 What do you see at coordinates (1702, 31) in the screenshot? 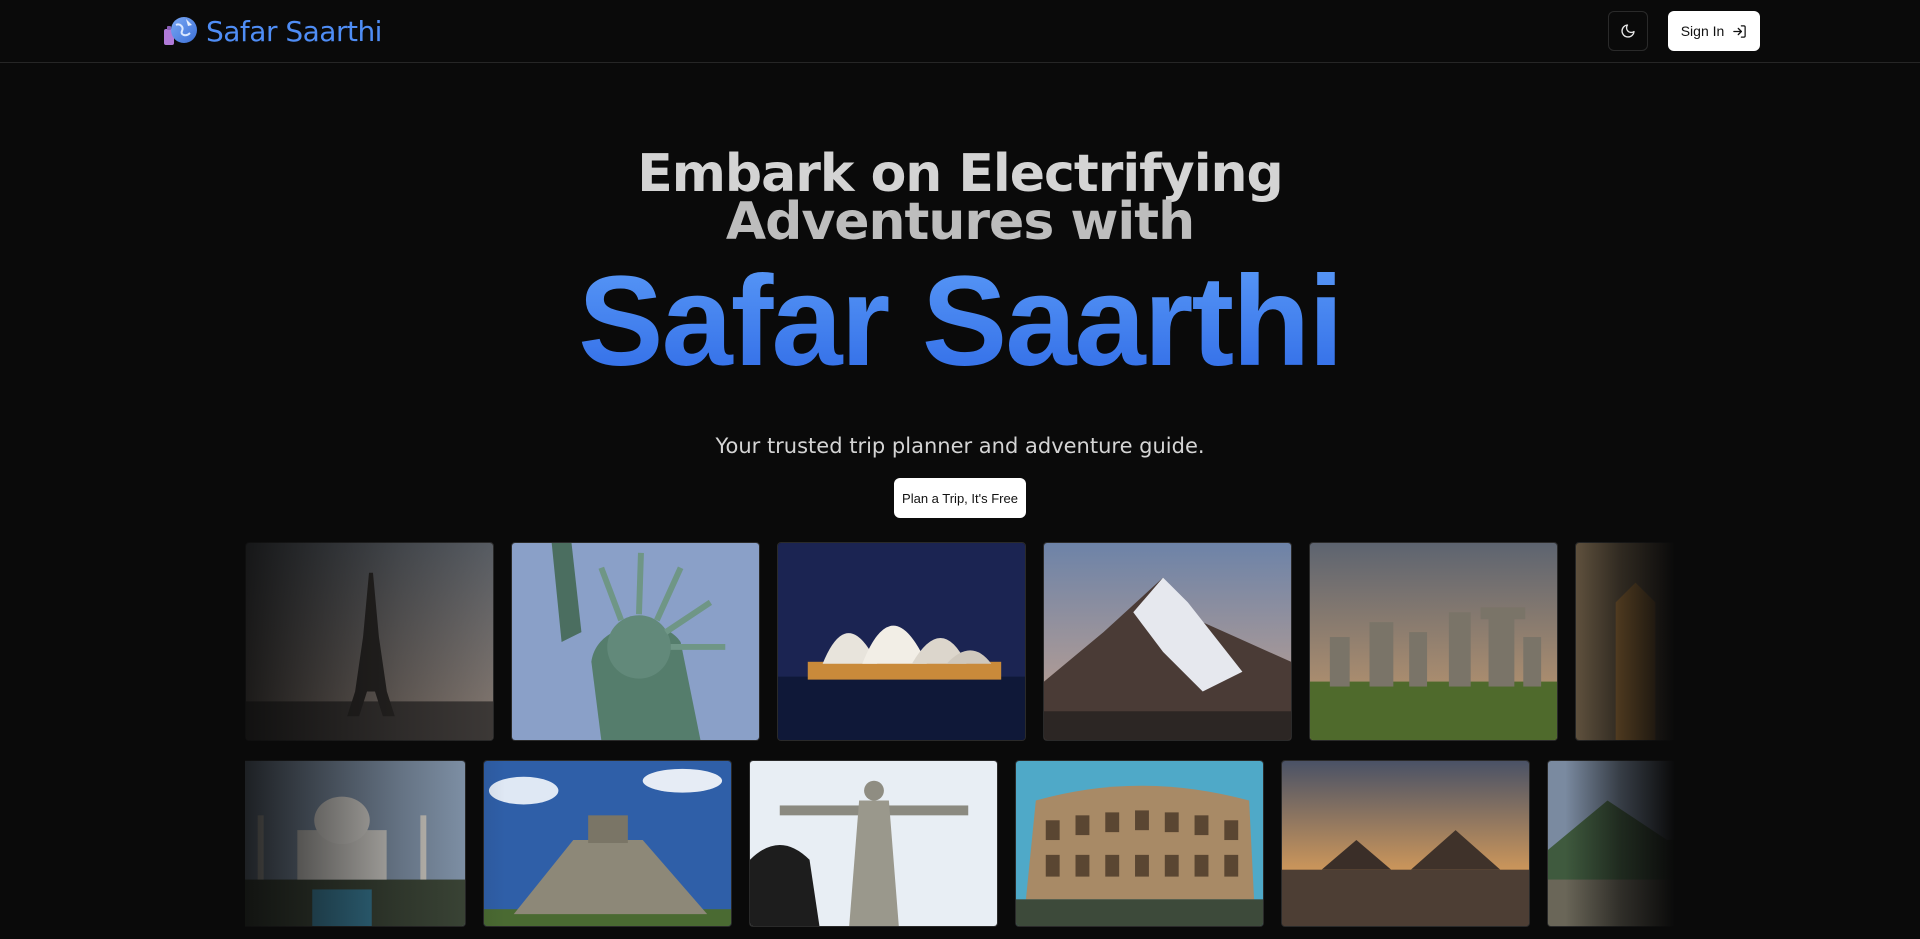
I see `sign-in-label: Sign In` at bounding box center [1702, 31].